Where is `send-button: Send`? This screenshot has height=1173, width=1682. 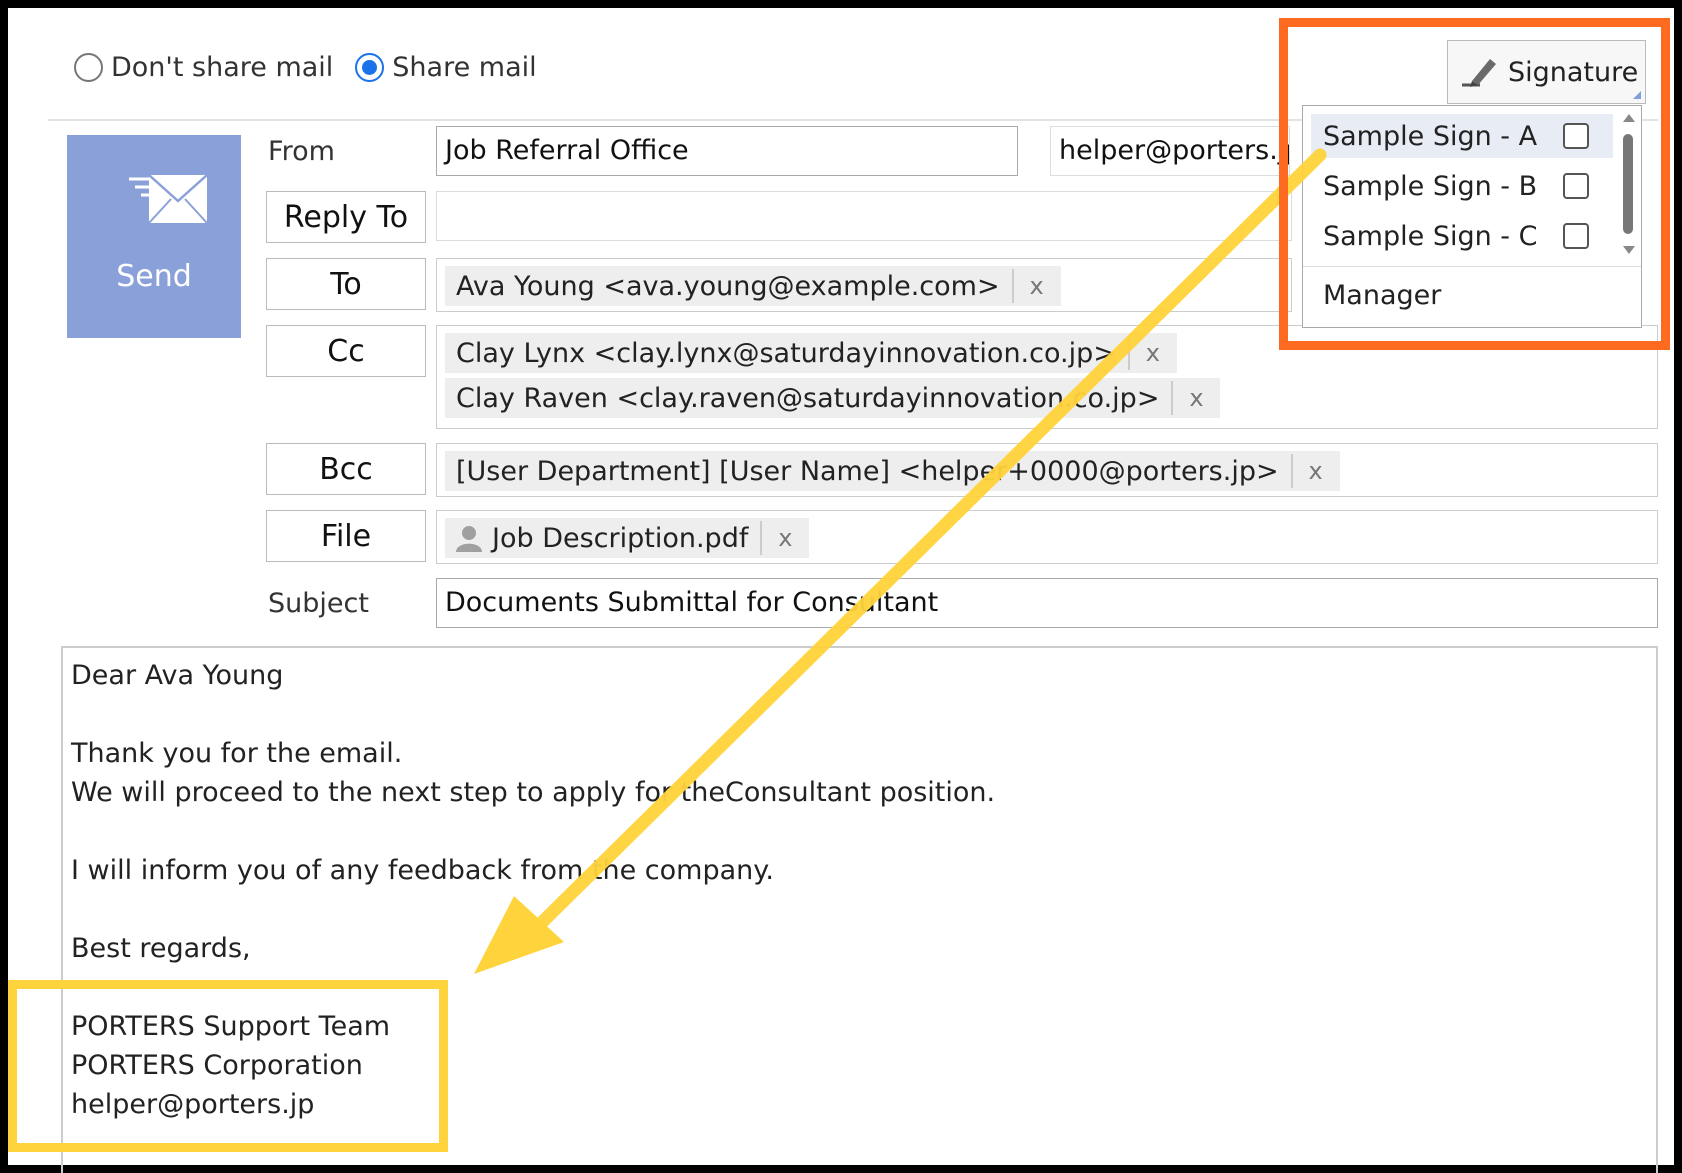
send-button: Send is located at coordinates (154, 236).